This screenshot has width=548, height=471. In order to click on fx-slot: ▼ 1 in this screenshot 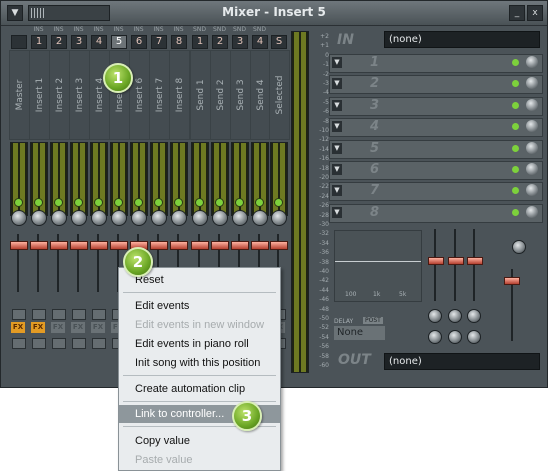, I will do `click(436, 63)`.